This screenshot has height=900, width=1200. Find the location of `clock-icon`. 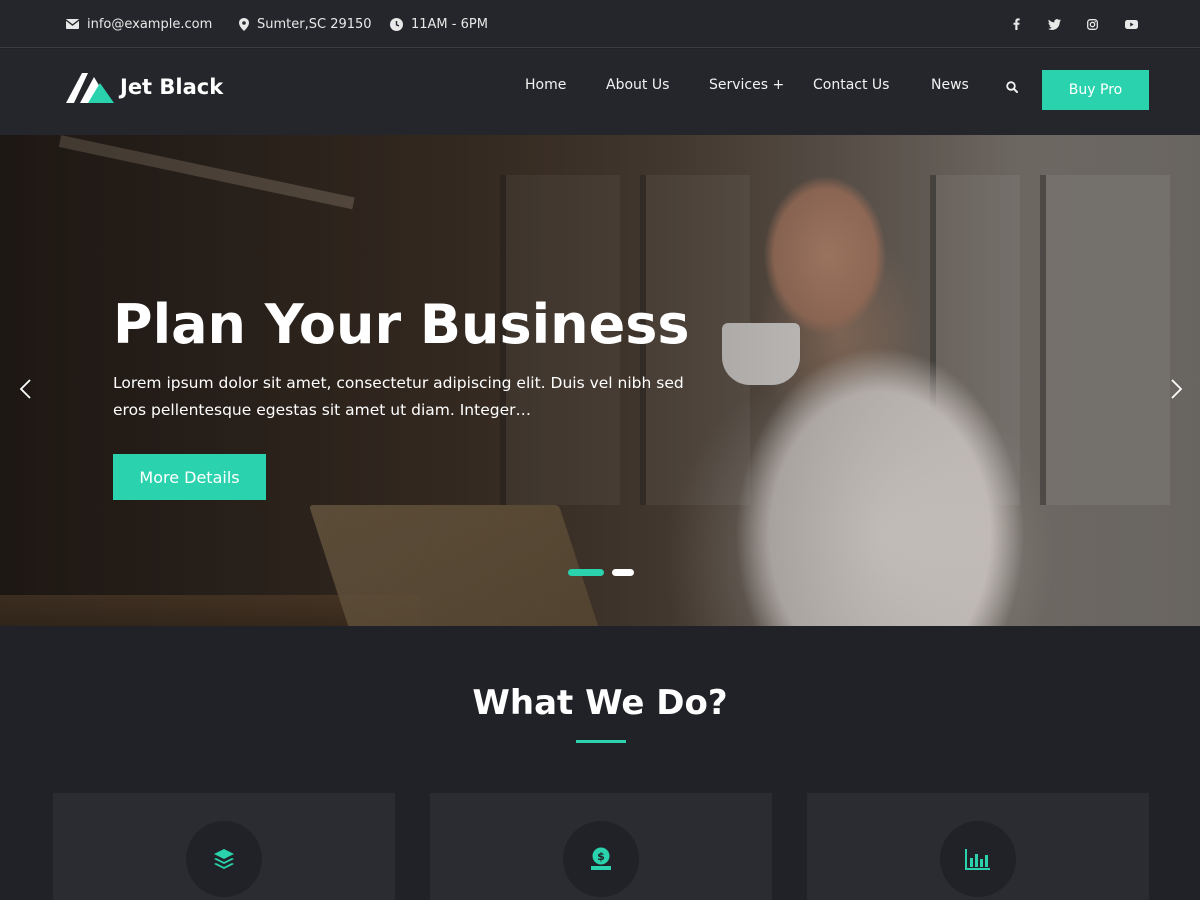

clock-icon is located at coordinates (396, 24).